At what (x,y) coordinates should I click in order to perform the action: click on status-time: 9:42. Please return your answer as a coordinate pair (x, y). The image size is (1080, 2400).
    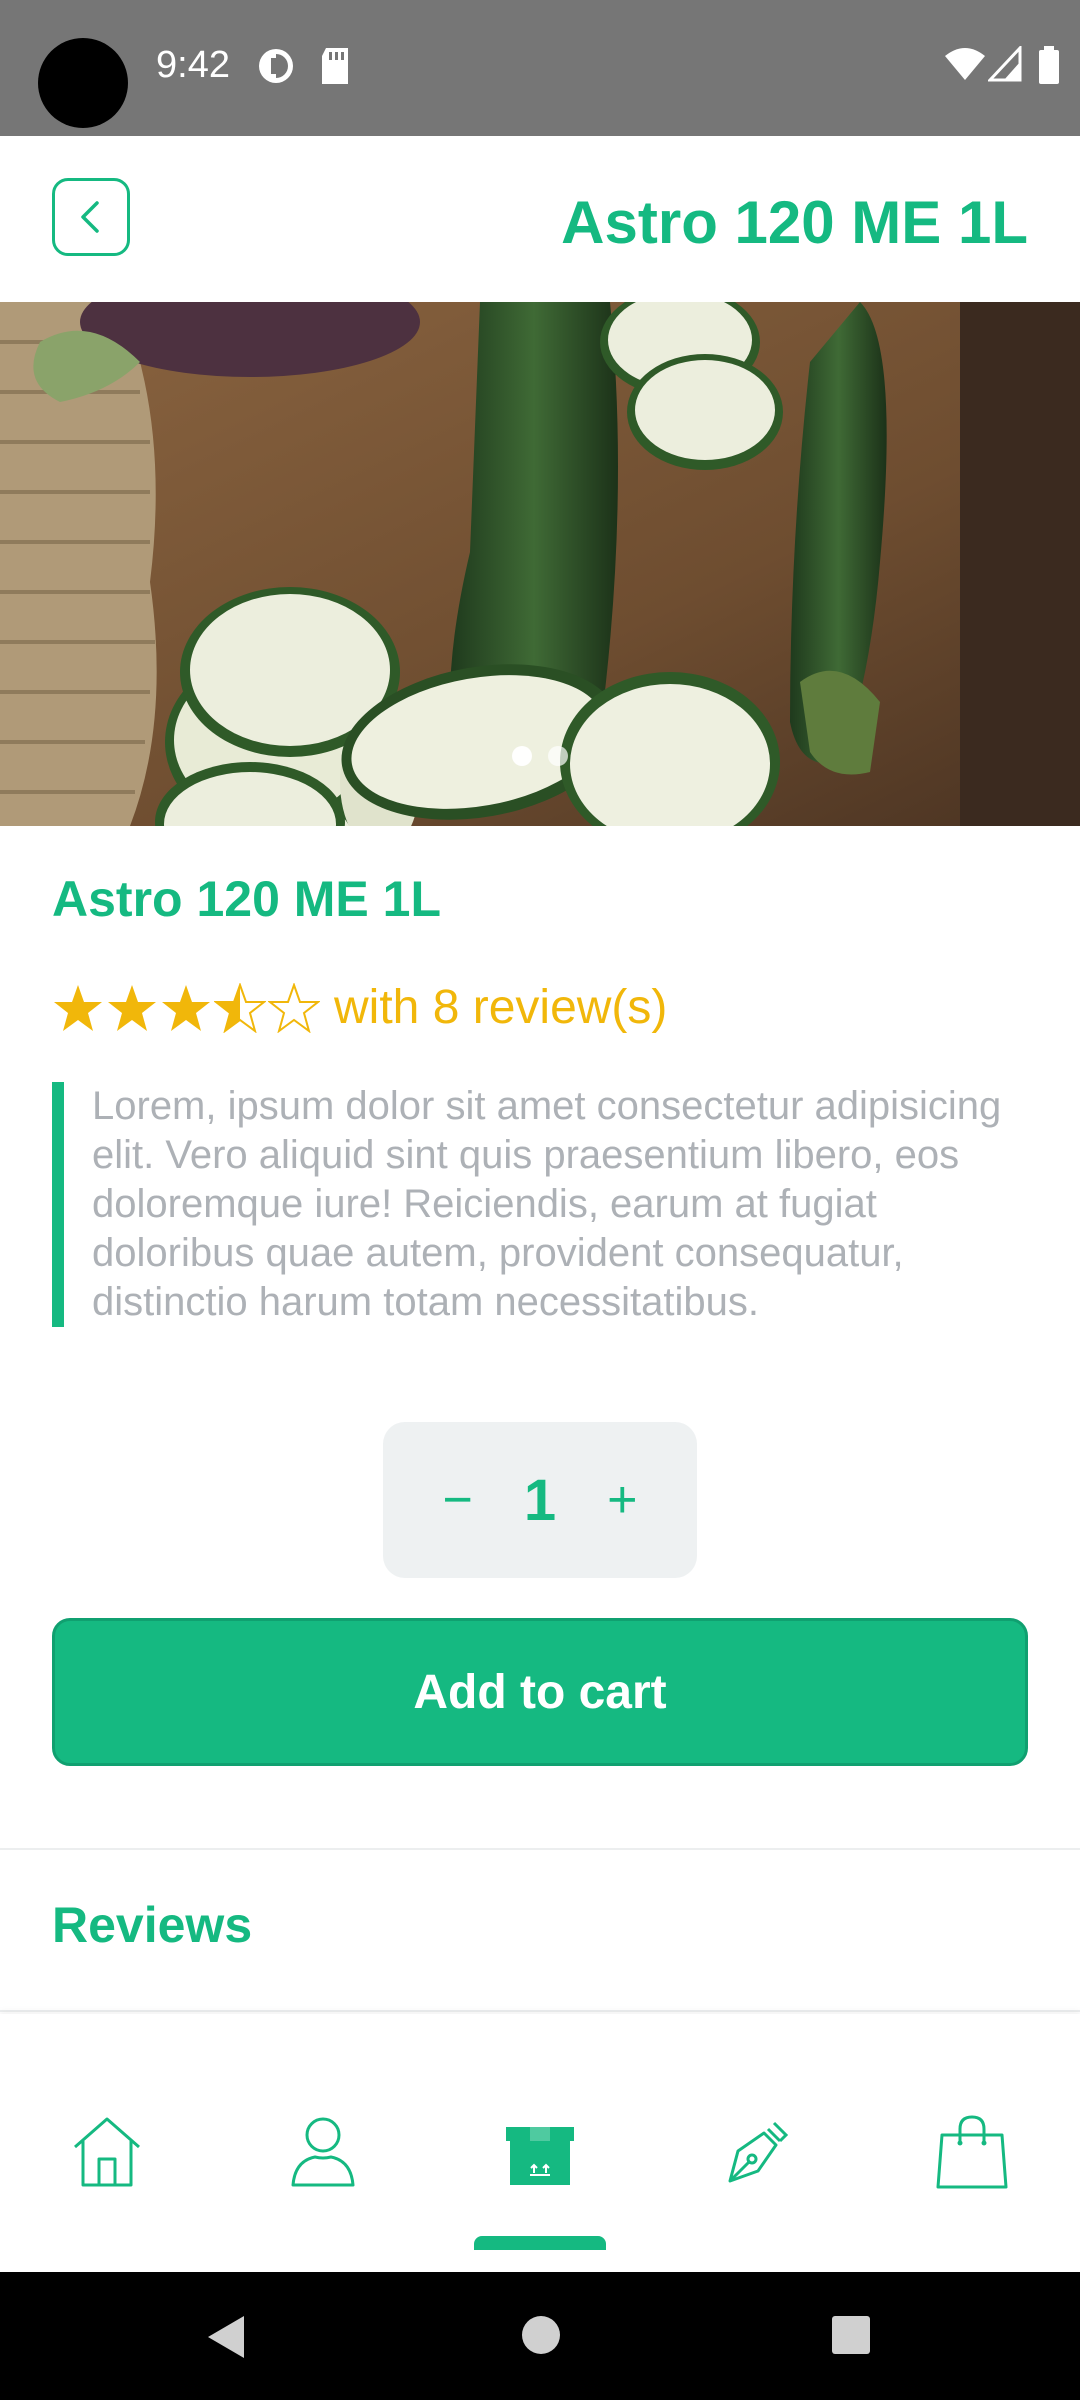
    Looking at the image, I should click on (193, 65).